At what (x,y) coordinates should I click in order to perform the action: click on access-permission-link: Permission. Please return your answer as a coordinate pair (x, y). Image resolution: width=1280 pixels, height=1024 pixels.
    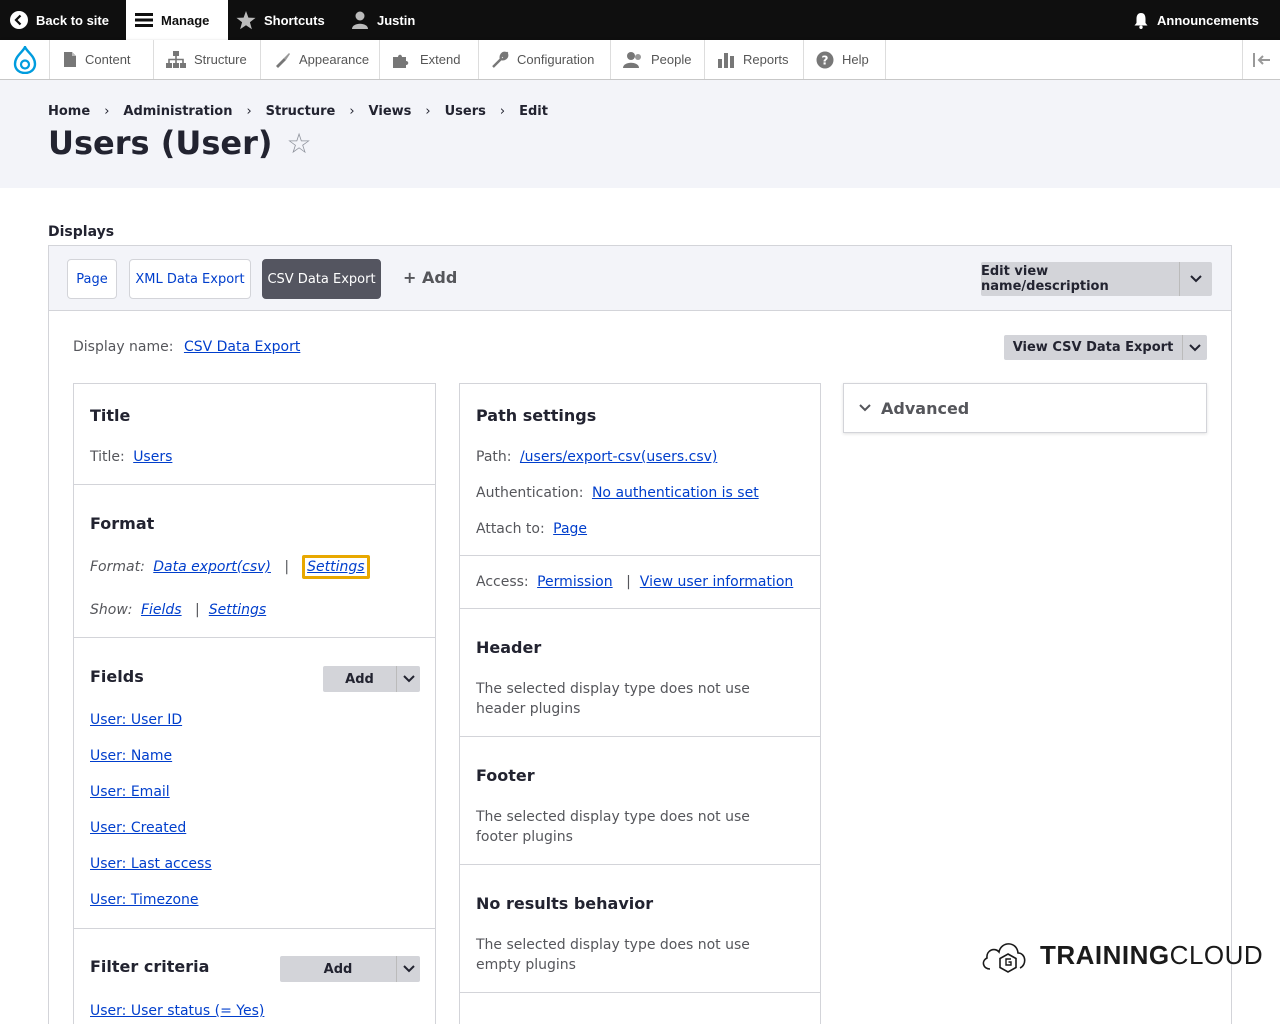
    Looking at the image, I should click on (575, 582).